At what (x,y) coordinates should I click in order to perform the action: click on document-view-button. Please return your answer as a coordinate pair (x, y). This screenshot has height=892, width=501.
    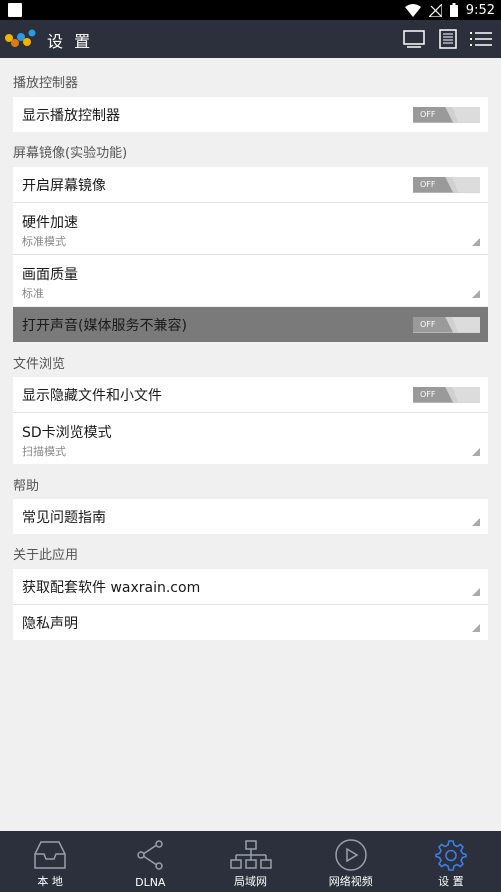
    Looking at the image, I should click on (448, 39).